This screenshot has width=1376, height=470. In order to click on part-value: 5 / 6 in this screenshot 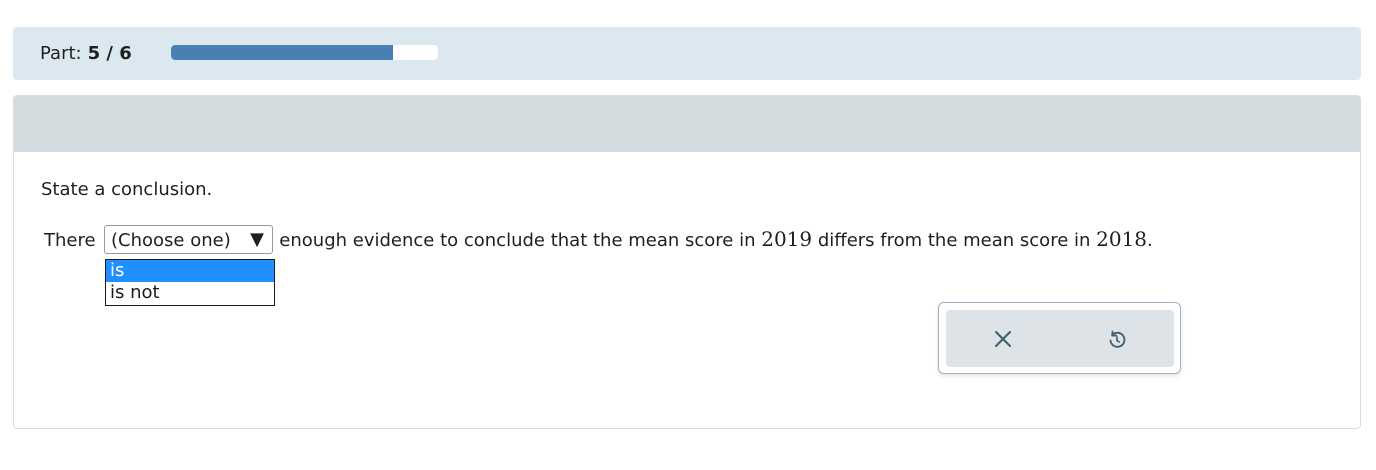, I will do `click(109, 53)`.